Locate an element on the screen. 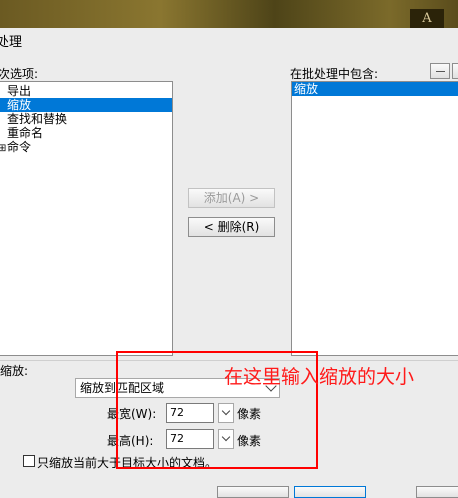  left-panel-label: 次选项: is located at coordinates (19, 74).